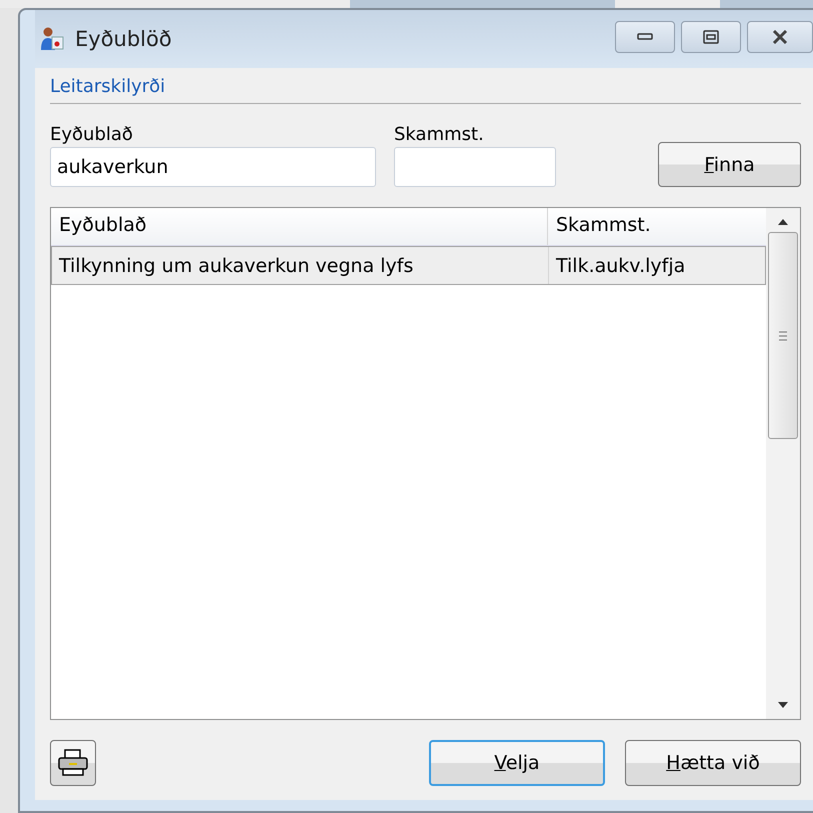 This screenshot has width=813, height=813. I want to click on minimize-icon, so click(645, 37).